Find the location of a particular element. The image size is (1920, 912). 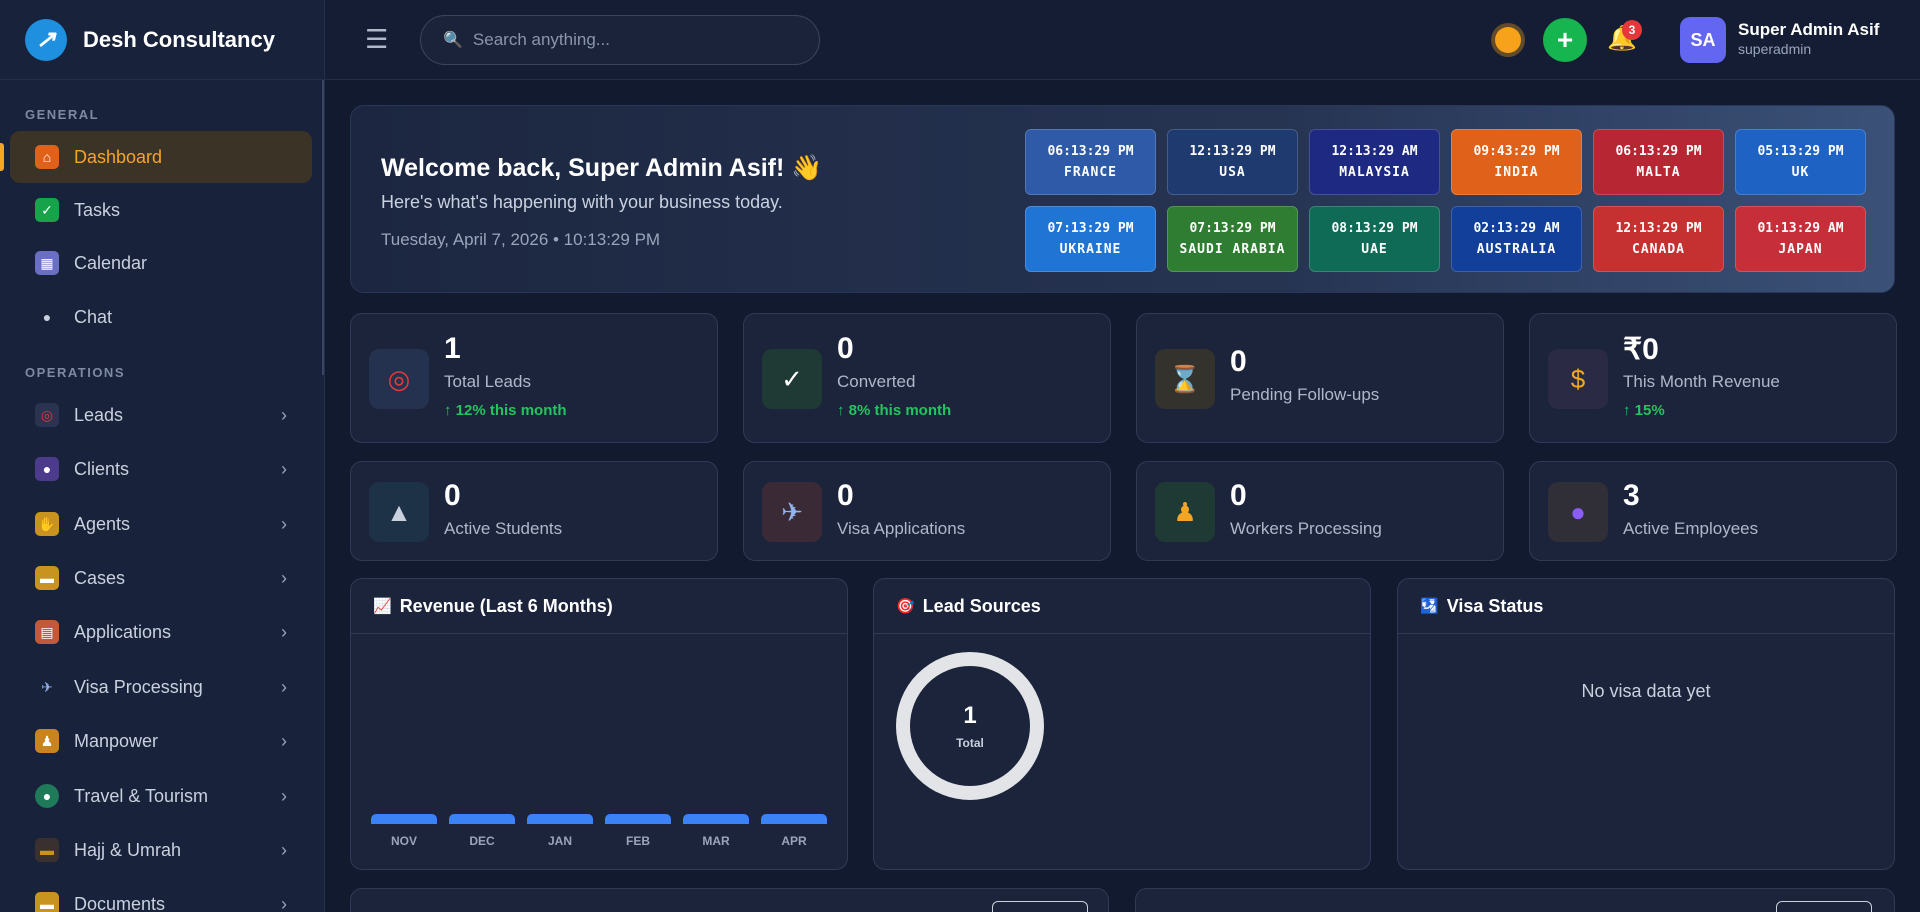

clock-country: UAE is located at coordinates (1374, 249).